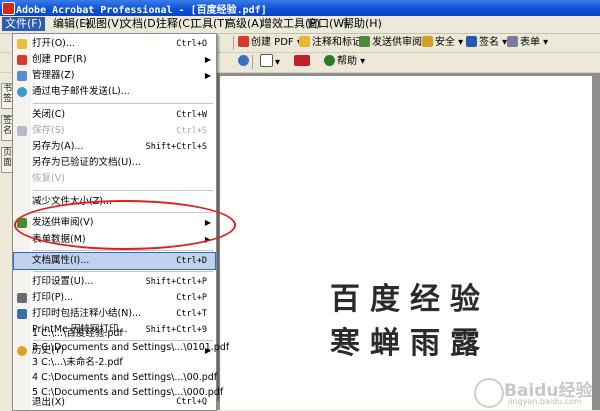 This screenshot has width=600, height=411. Describe the element at coordinates (364, 41) in the screenshot. I see `review-icon` at that location.